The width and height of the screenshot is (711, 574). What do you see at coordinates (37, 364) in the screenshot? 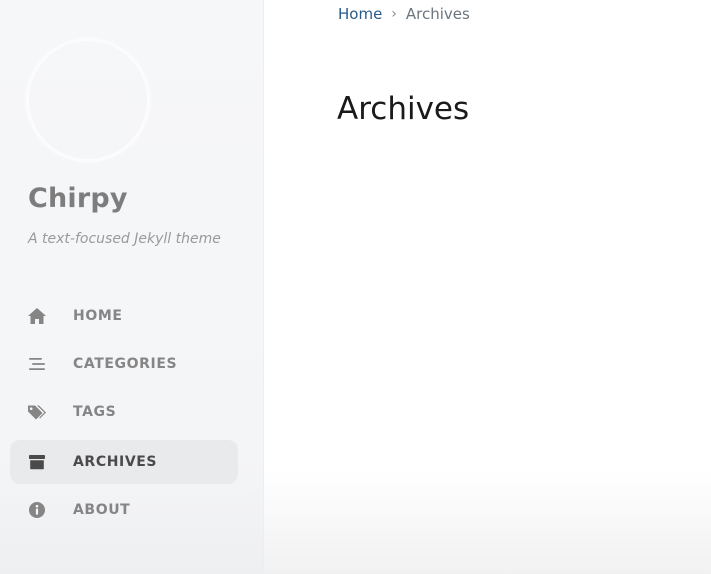
I see `stream-icon` at bounding box center [37, 364].